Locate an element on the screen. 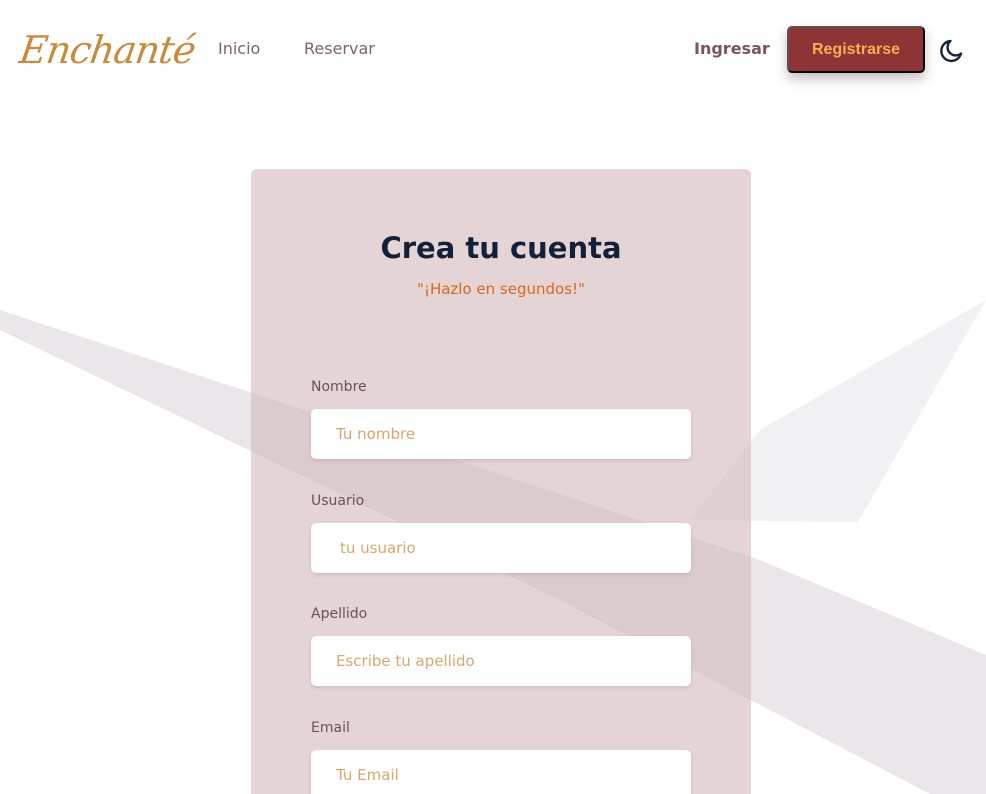 The image size is (986, 794). brand-logo-text: Enchanté is located at coordinates (107, 50).